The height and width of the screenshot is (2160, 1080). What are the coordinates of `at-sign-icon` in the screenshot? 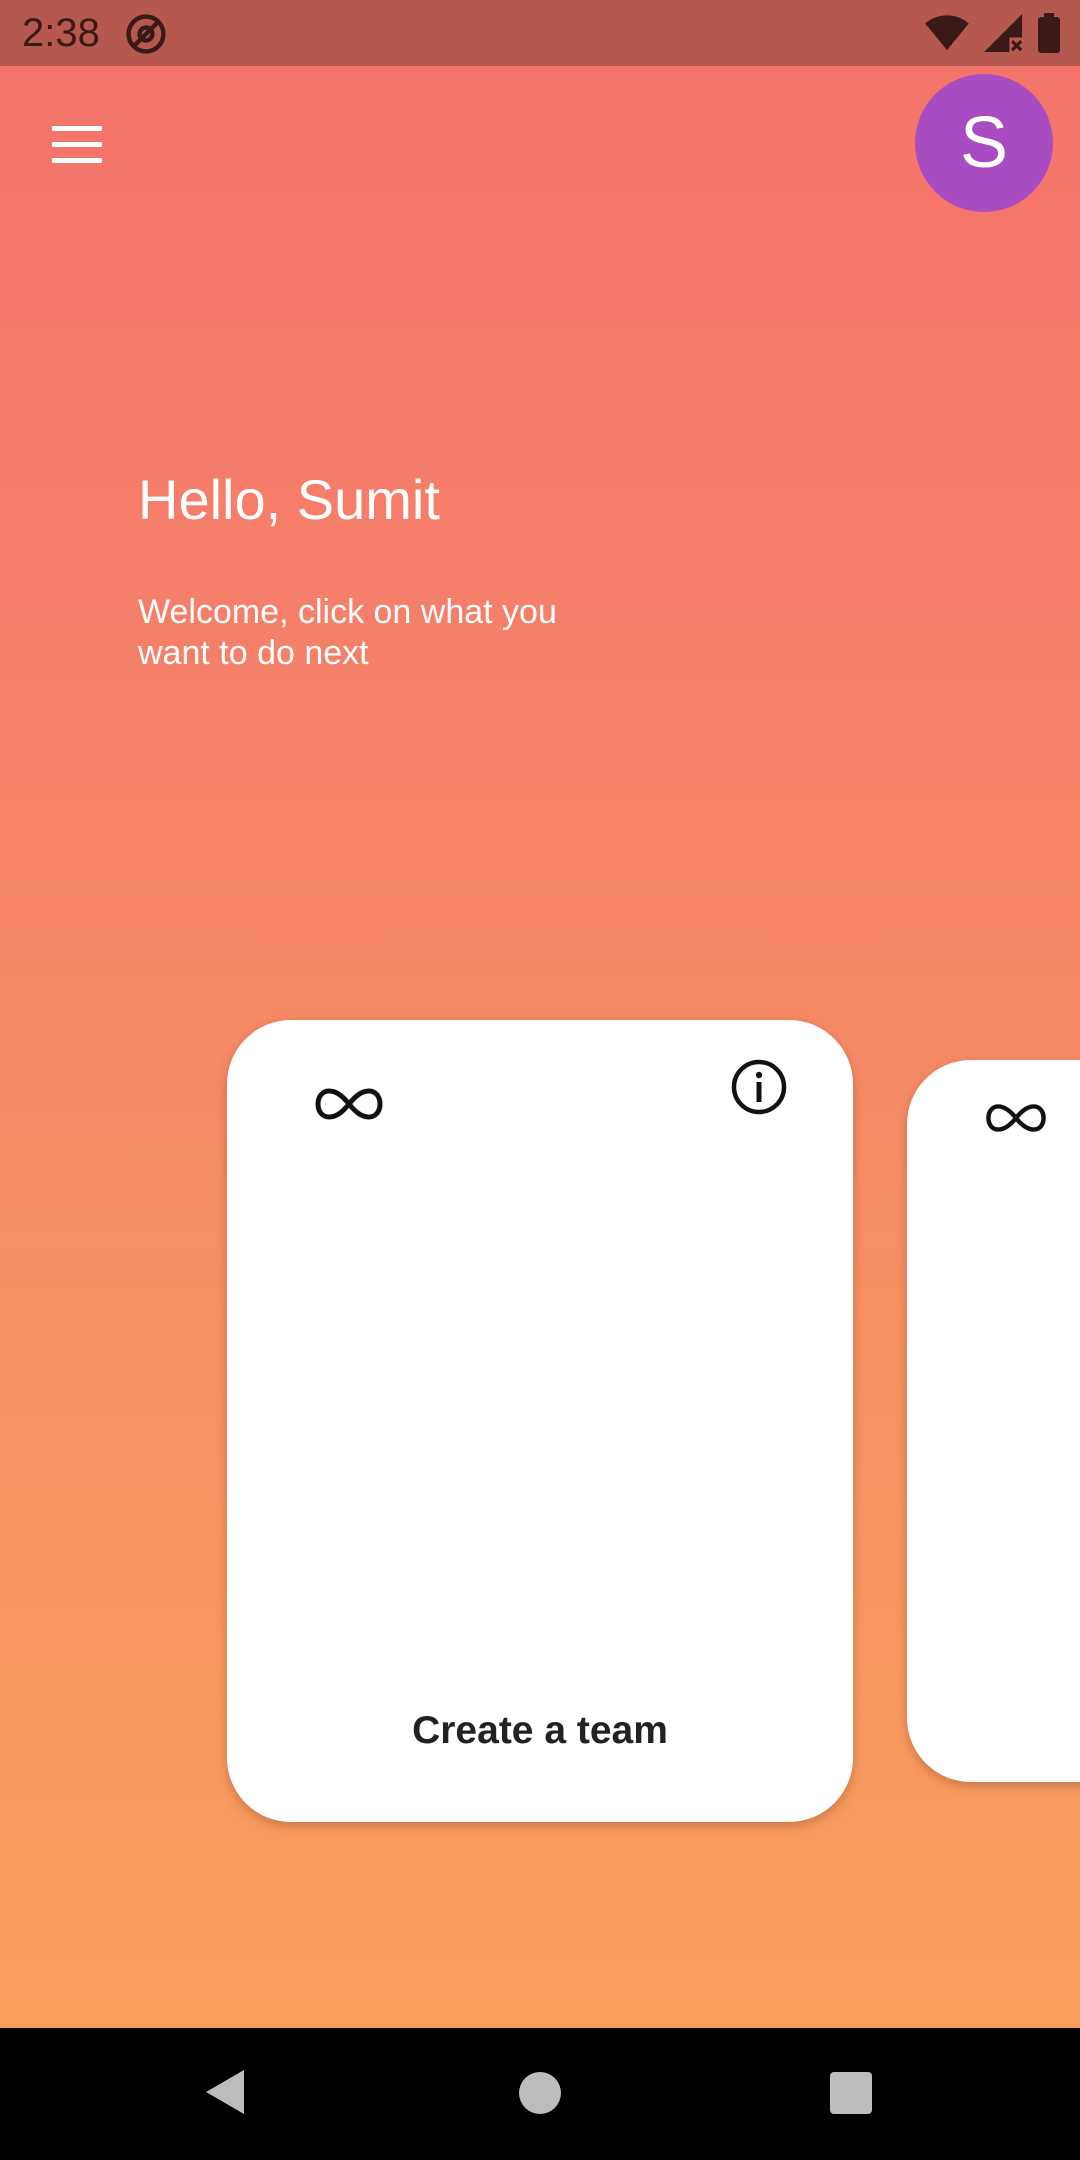 It's located at (146, 34).